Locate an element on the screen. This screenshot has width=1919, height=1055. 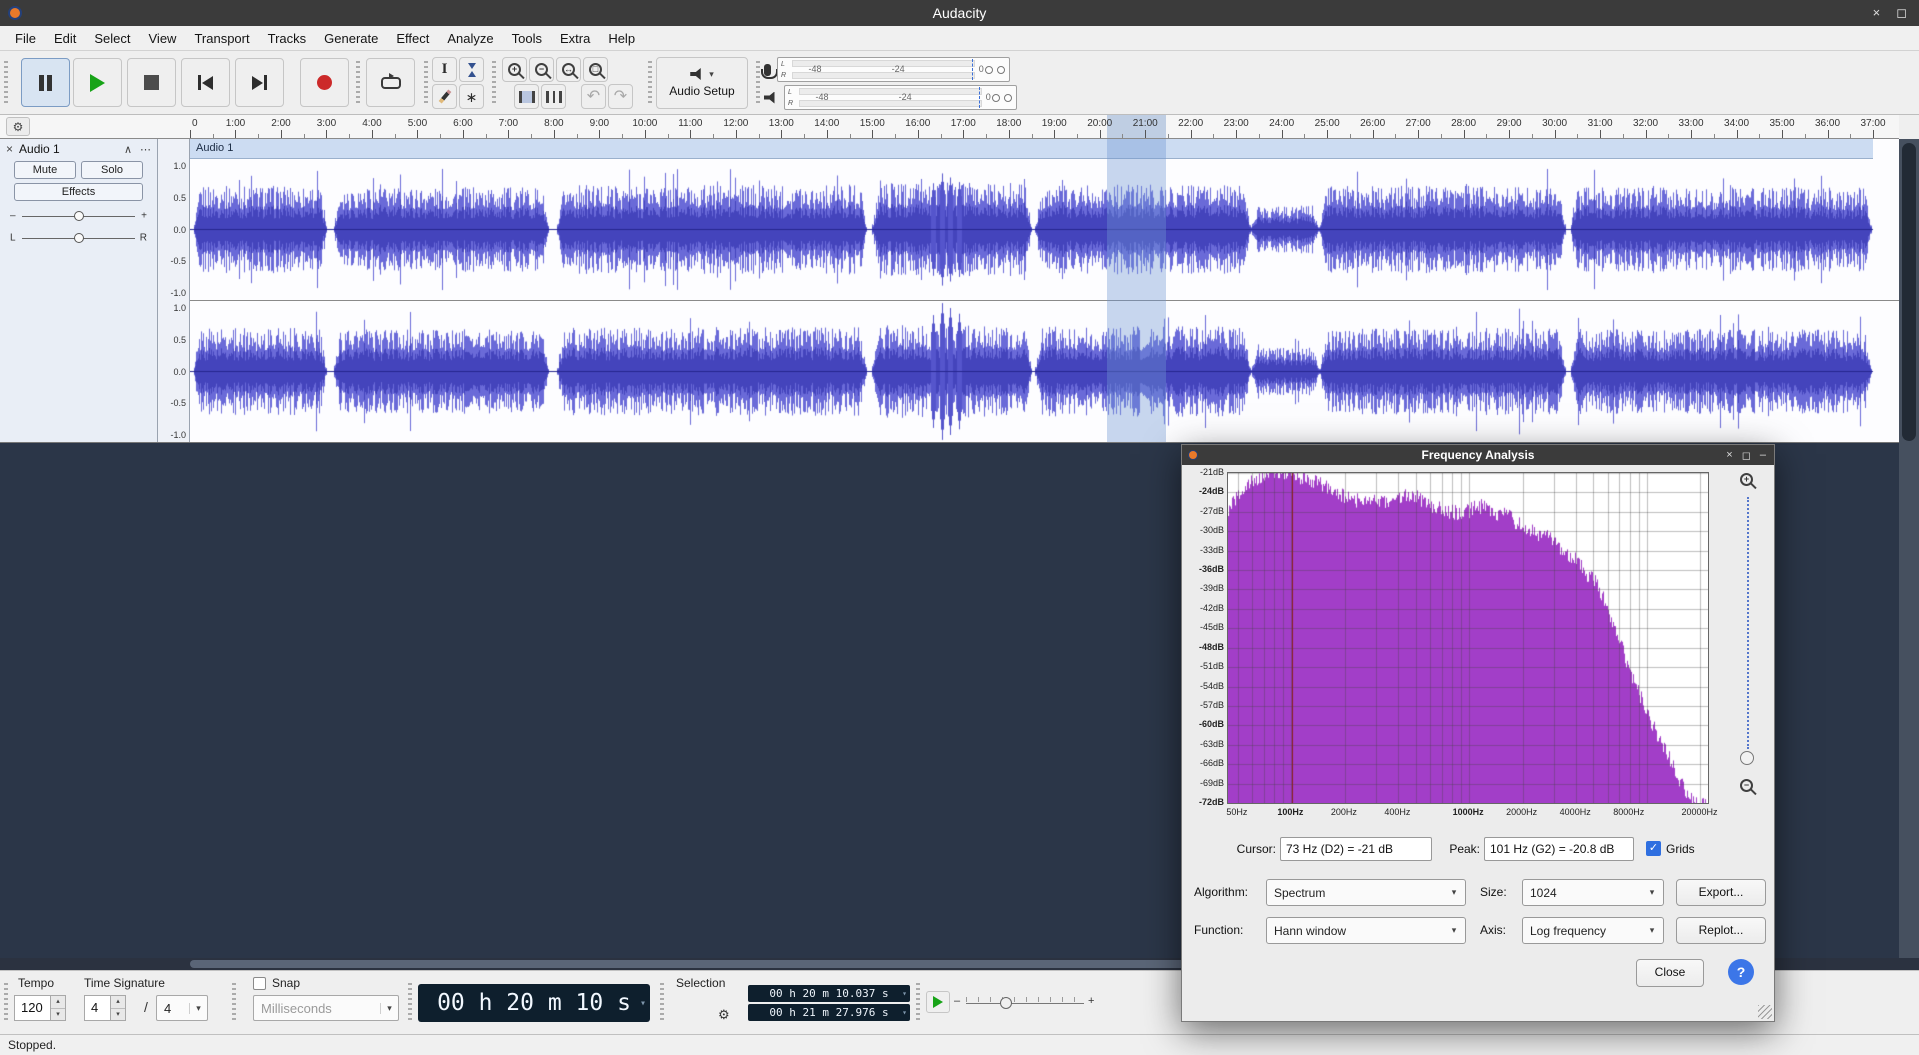
window-maximize-icon: ◻ is located at coordinates (1901, 13).